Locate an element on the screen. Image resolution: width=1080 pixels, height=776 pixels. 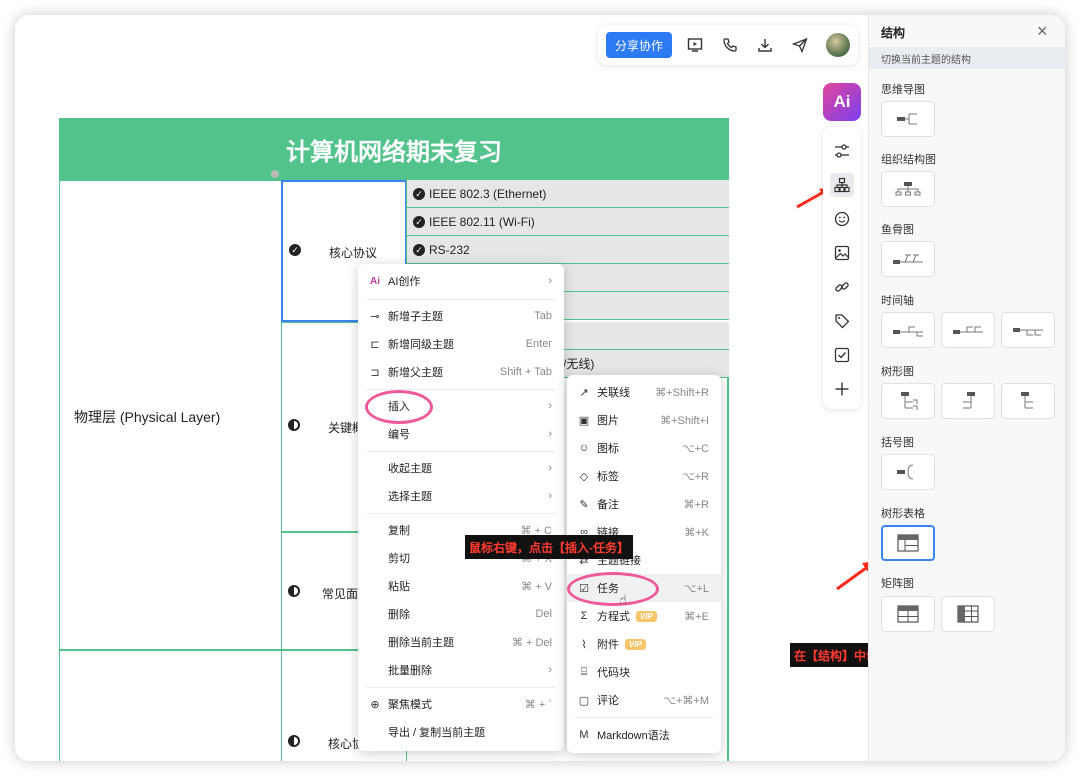
menu-item-ai-create: Ai AI创作 › is located at coordinates (461, 281).